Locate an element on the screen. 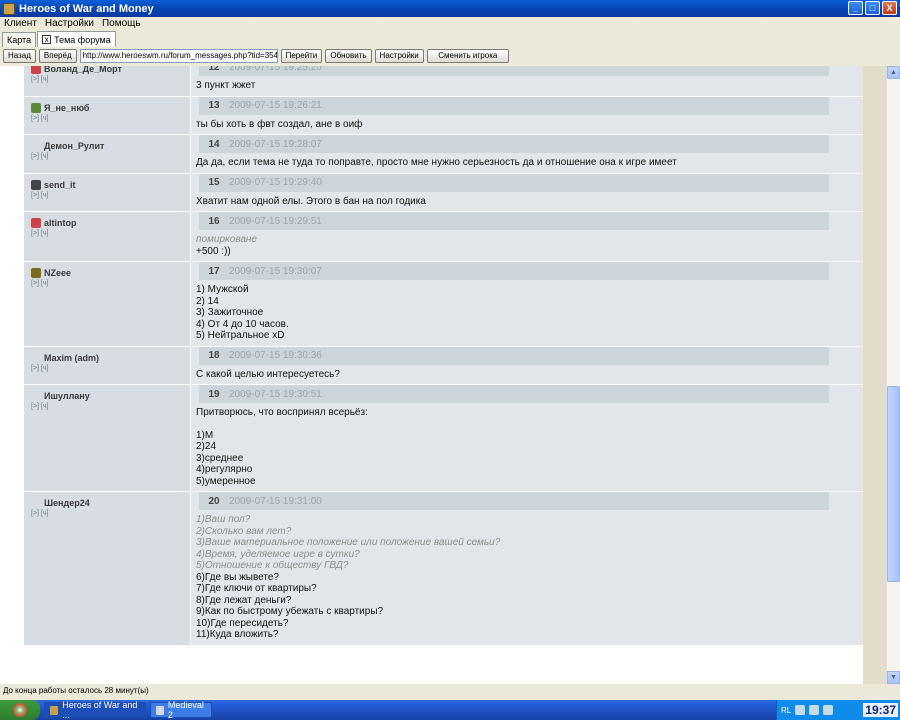 The height and width of the screenshot is (720, 900). post-number: 18 is located at coordinates (214, 355).